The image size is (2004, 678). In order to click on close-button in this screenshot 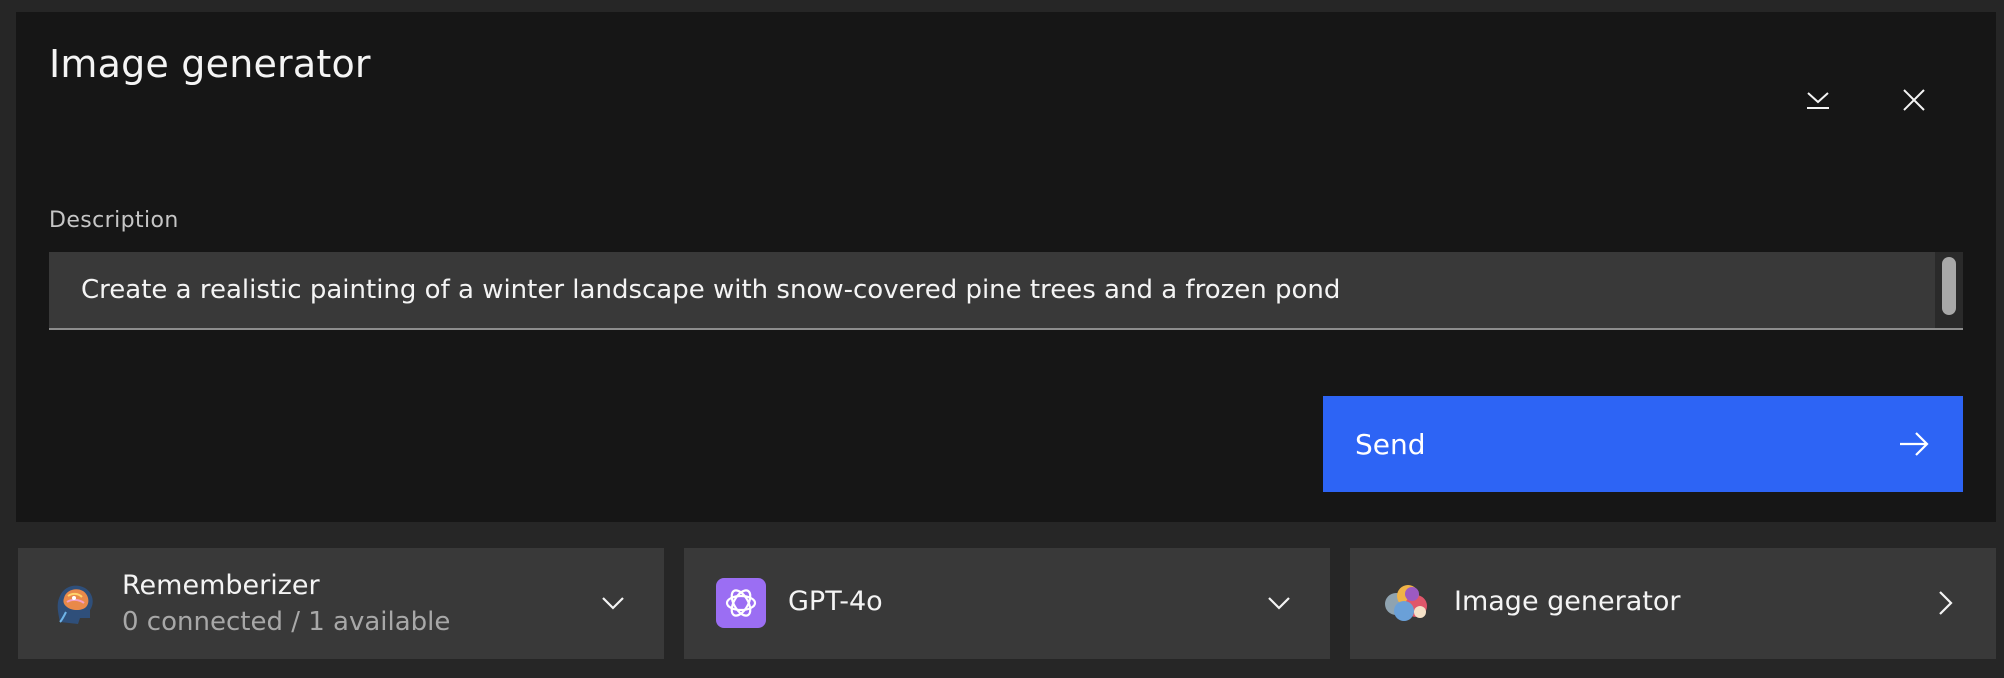, I will do `click(1914, 100)`.